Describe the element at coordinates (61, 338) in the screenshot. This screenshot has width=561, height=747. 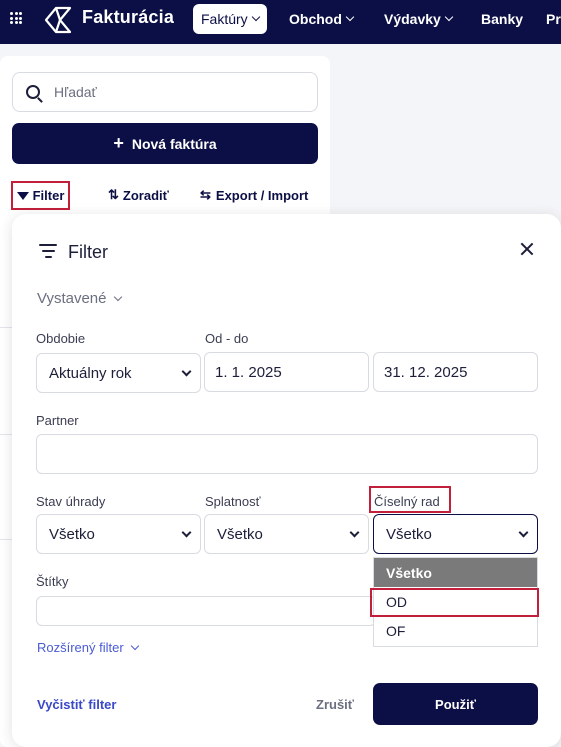
I see `period-label: Obdobie` at that location.